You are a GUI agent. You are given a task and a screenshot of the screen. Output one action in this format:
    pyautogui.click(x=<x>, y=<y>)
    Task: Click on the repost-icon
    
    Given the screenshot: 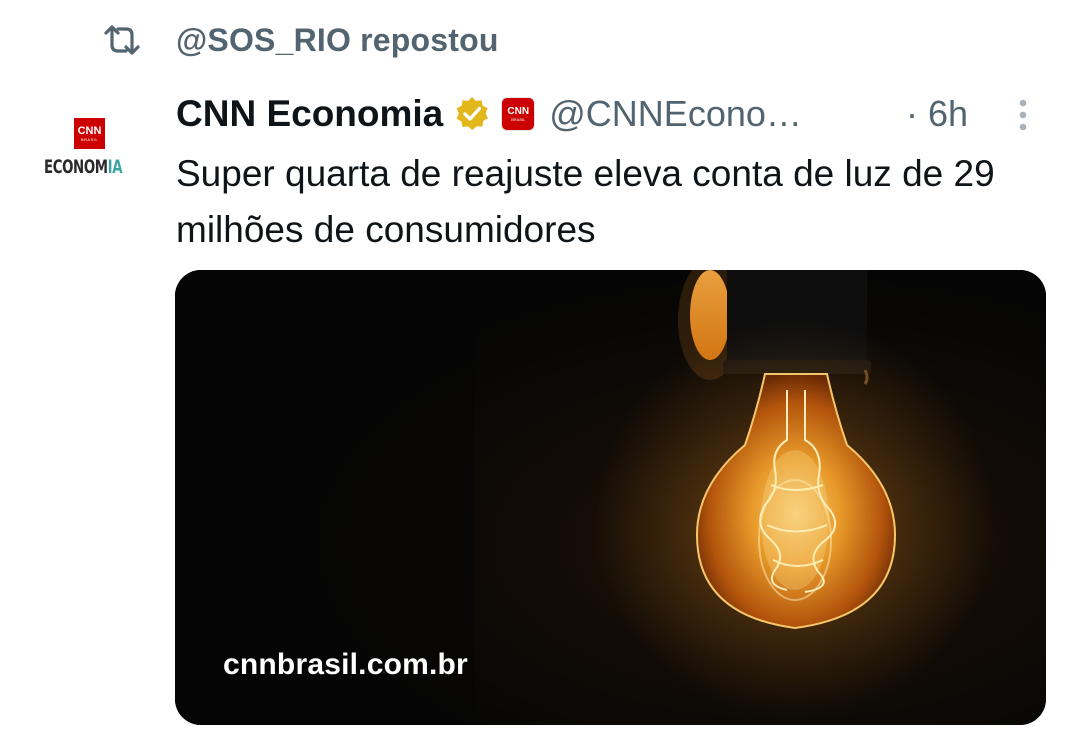 What is the action you would take?
    pyautogui.click(x=123, y=40)
    